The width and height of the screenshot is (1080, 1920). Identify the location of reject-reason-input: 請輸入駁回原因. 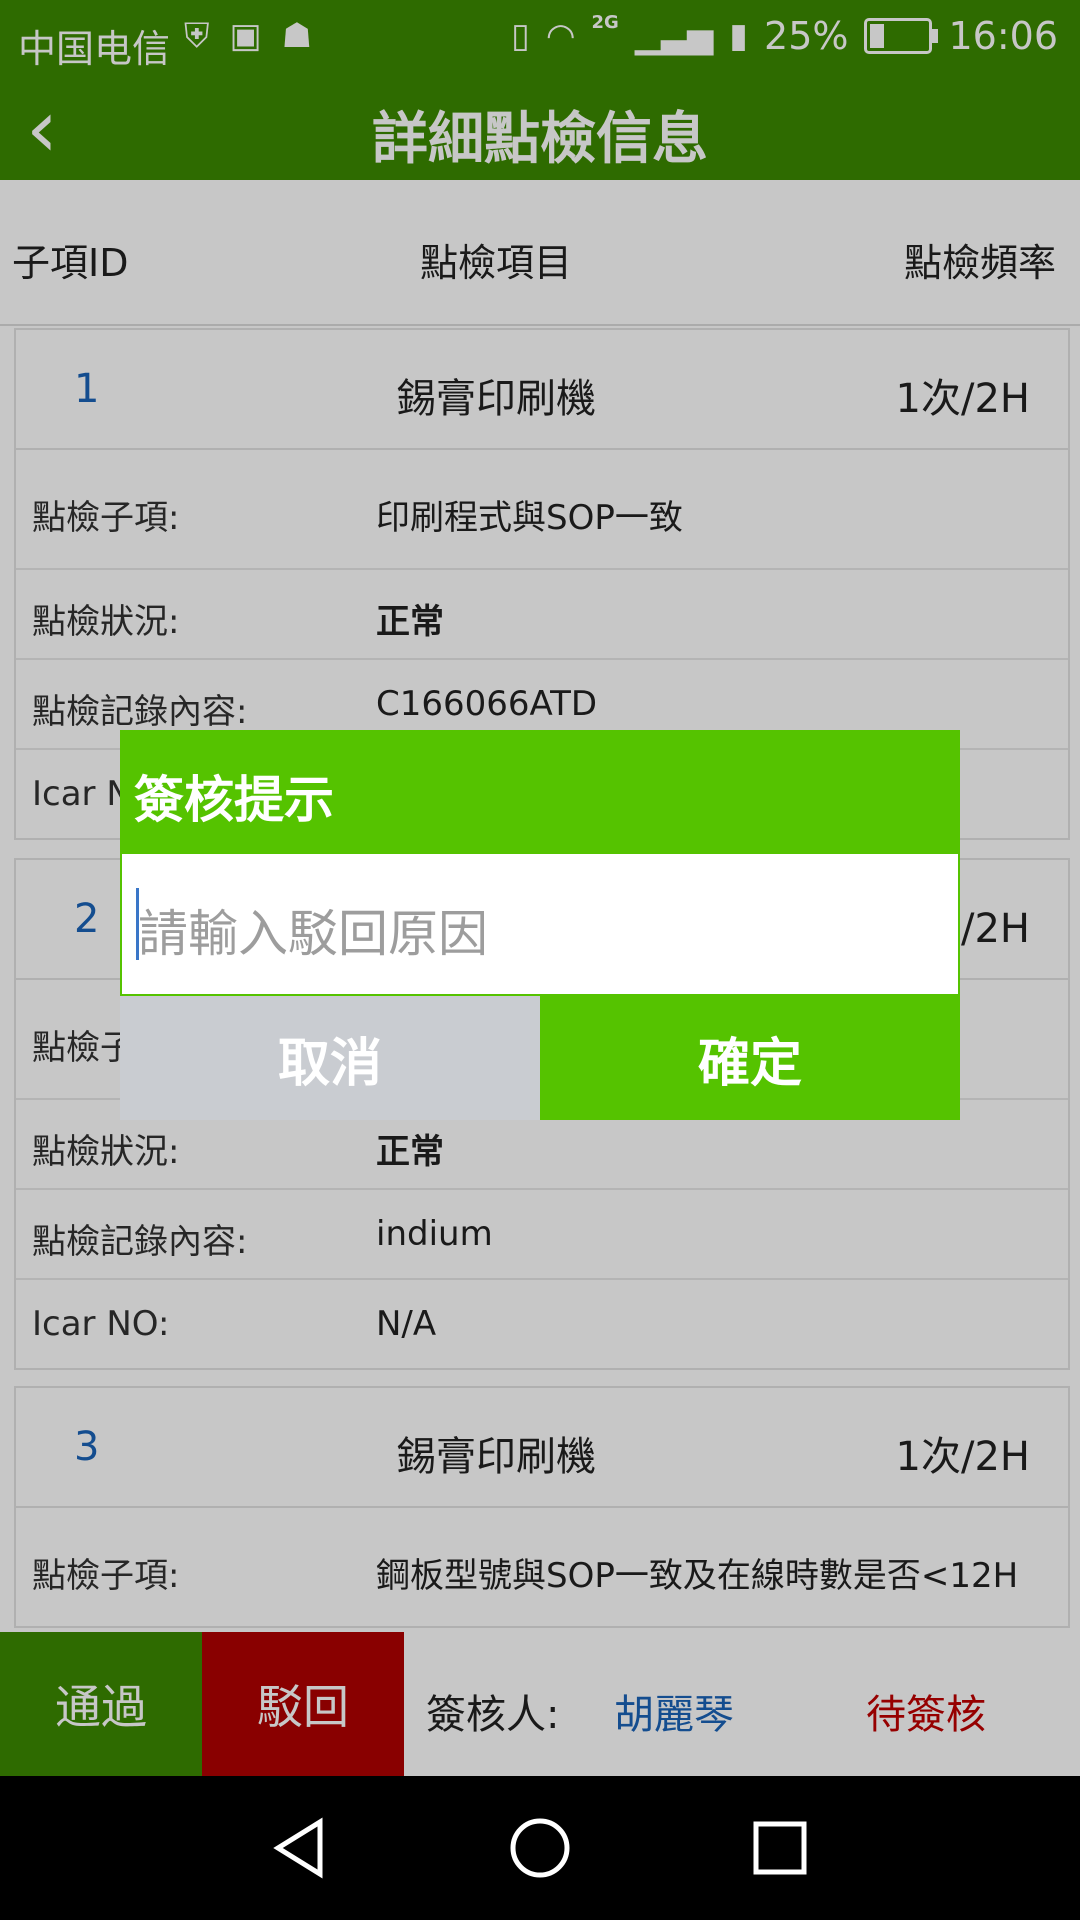
(540, 924).